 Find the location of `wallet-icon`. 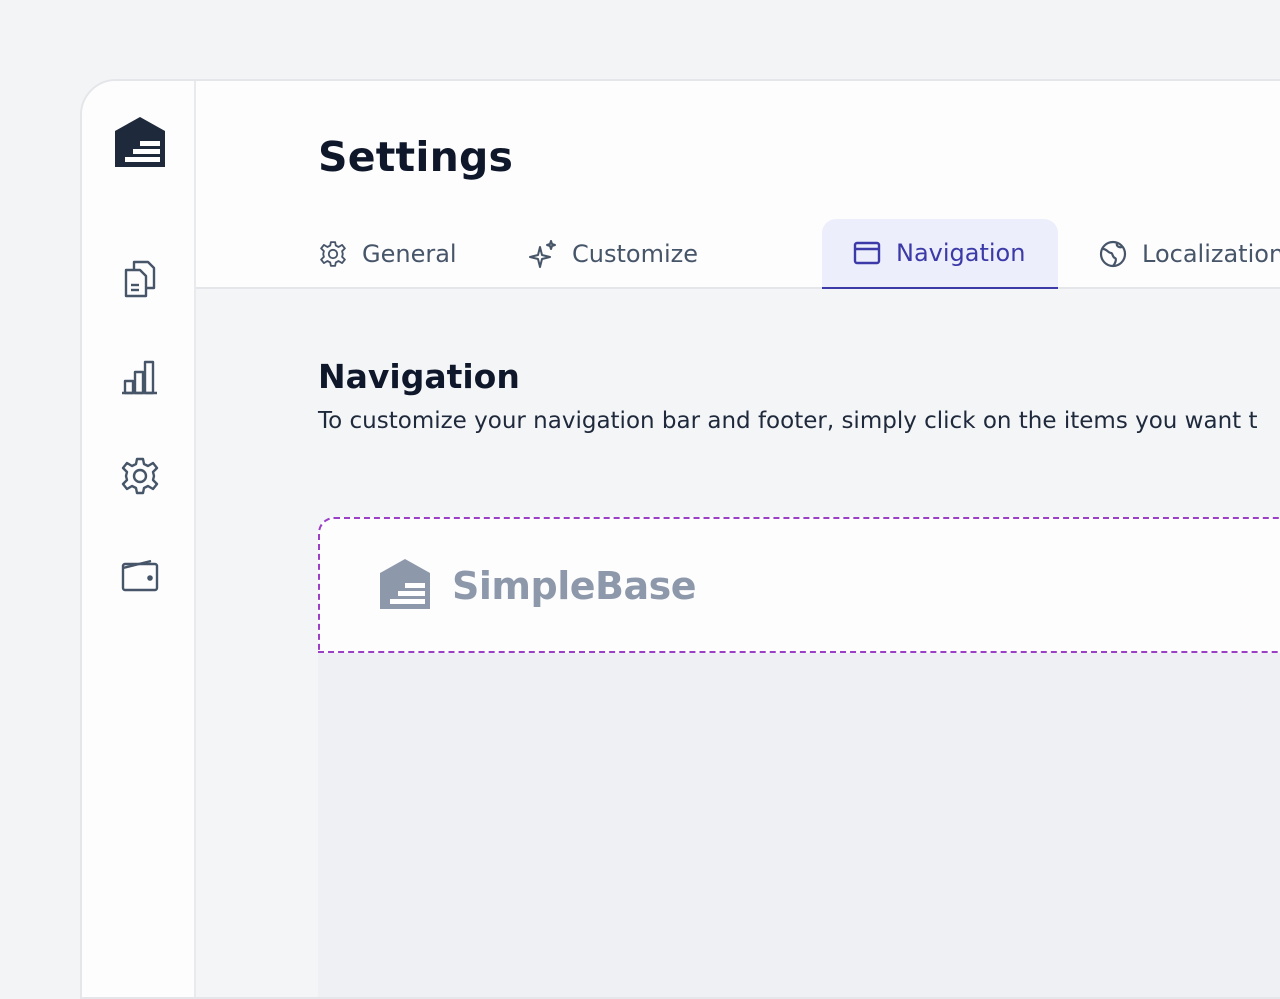

wallet-icon is located at coordinates (140, 577).